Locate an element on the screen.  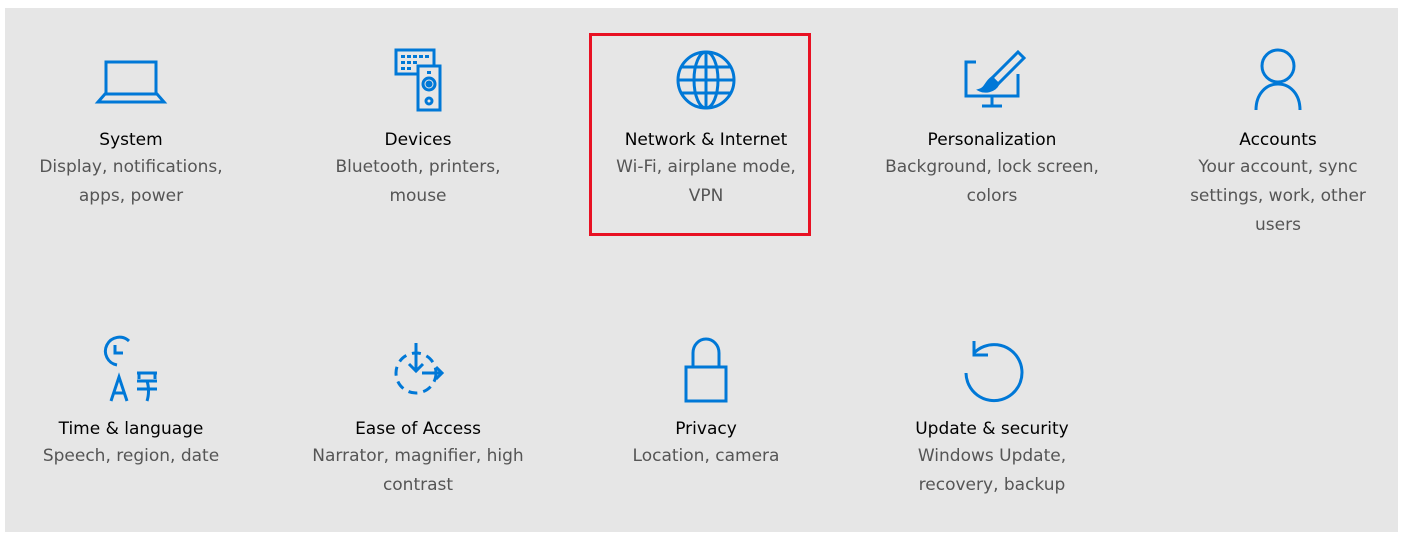
refresh-icon is located at coordinates (992, 369).